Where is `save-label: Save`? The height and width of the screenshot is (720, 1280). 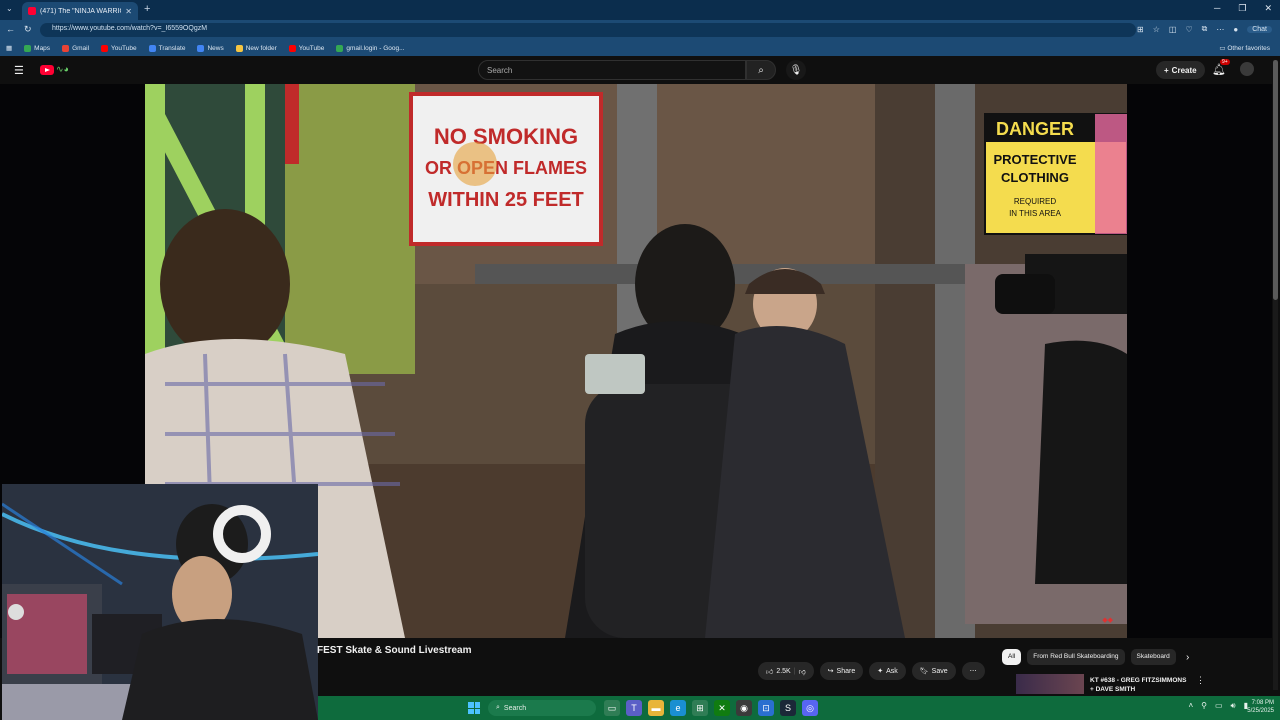
save-label: Save is located at coordinates (939, 671).